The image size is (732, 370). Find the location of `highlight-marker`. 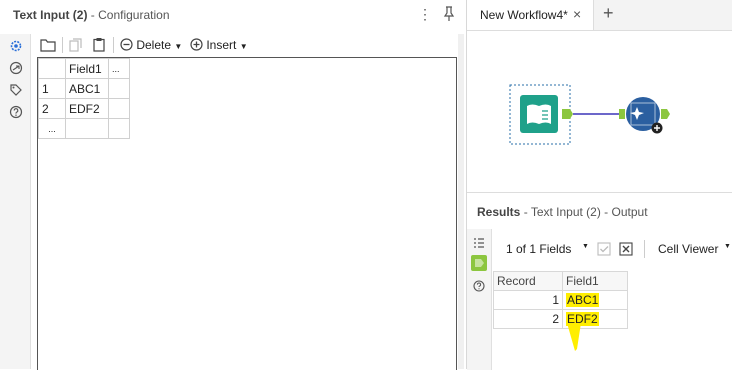

highlight-marker is located at coordinates (574, 337).